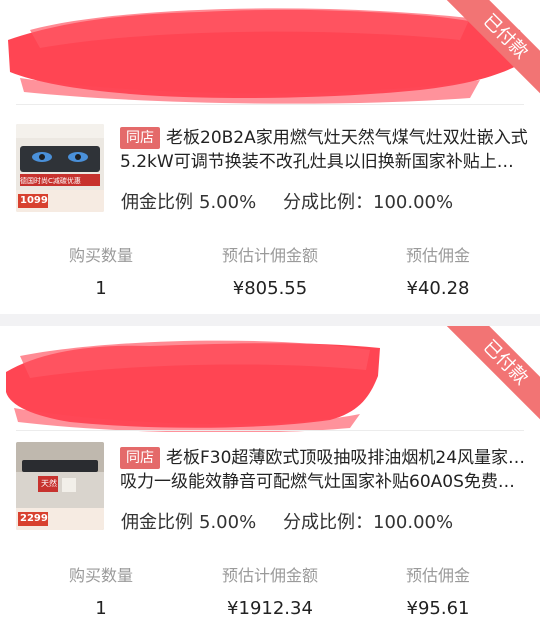 The width and height of the screenshot is (540, 639). Describe the element at coordinates (50, 181) in the screenshot. I see `thumb-banner-text: 德国时尚C减碳优惠` at that location.